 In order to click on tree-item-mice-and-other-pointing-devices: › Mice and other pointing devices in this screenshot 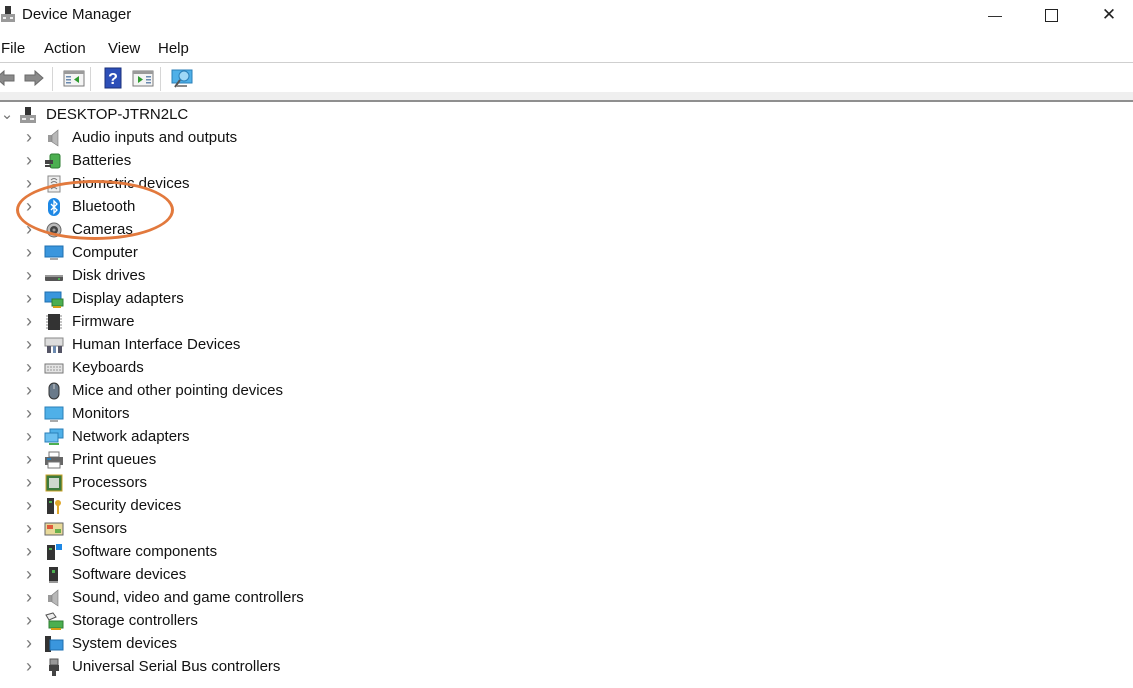, I will do `click(152, 390)`.